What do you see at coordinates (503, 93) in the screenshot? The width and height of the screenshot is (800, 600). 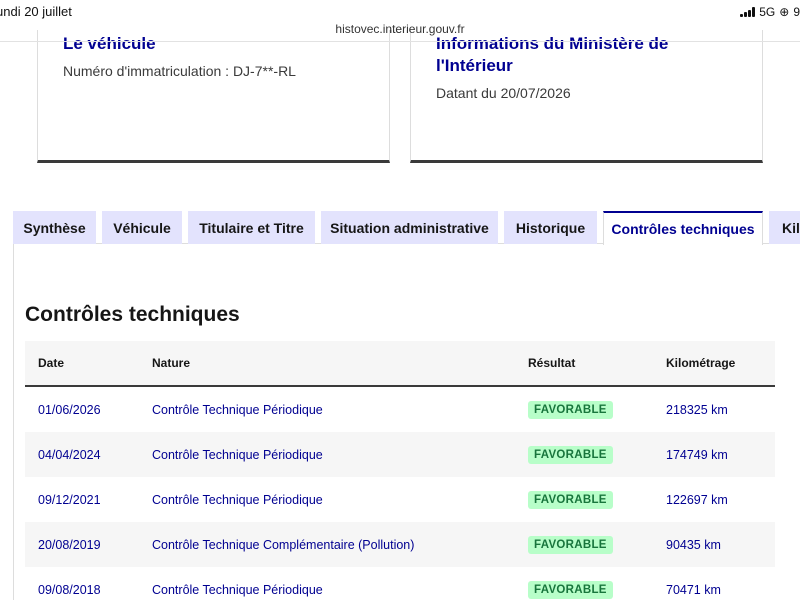 I see `ministry-card-date: Datant du 20/07/2026` at bounding box center [503, 93].